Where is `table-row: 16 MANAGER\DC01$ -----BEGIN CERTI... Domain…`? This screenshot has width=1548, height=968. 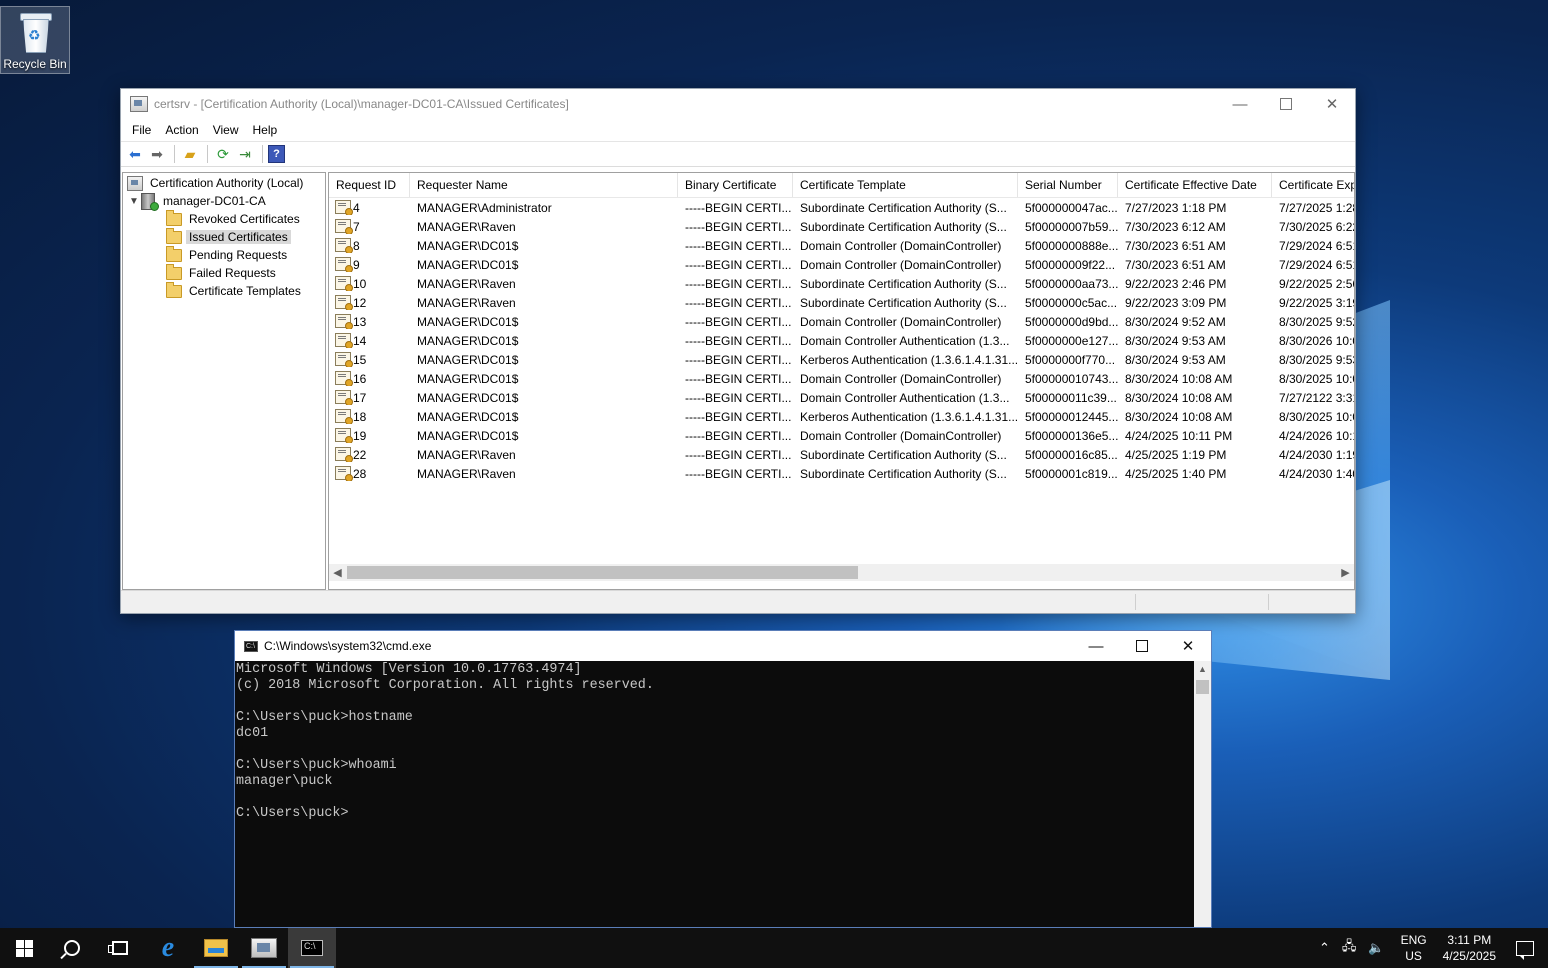
table-row: 16 MANAGER\DC01$ -----BEGIN CERTI... Domain… is located at coordinates (841, 378).